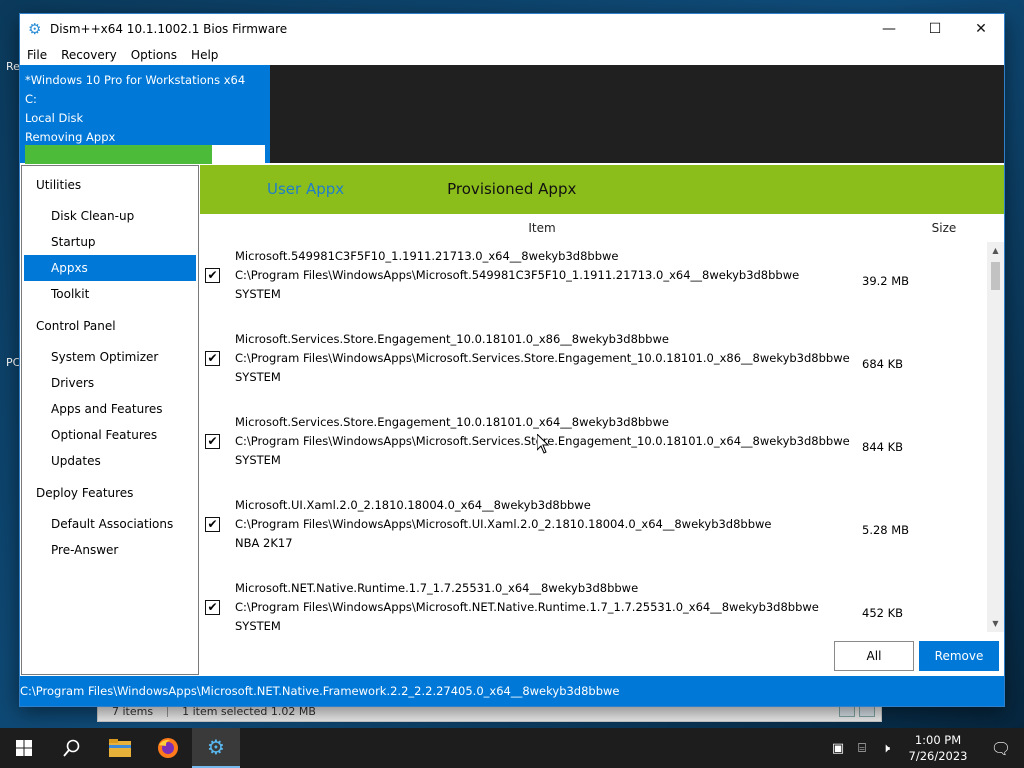 This screenshot has width=1024, height=768. What do you see at coordinates (110, 294) in the screenshot?
I see `sidebar-item-toolkit: Toolkit` at bounding box center [110, 294].